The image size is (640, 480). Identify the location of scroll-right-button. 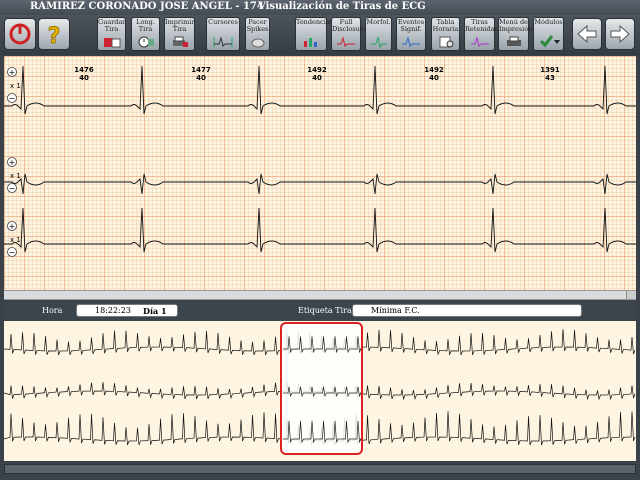
(631, 295).